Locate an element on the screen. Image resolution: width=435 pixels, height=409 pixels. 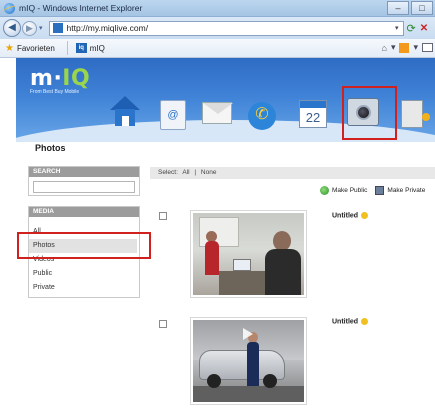
photos-highlight-box is located at coordinates (84, 245).